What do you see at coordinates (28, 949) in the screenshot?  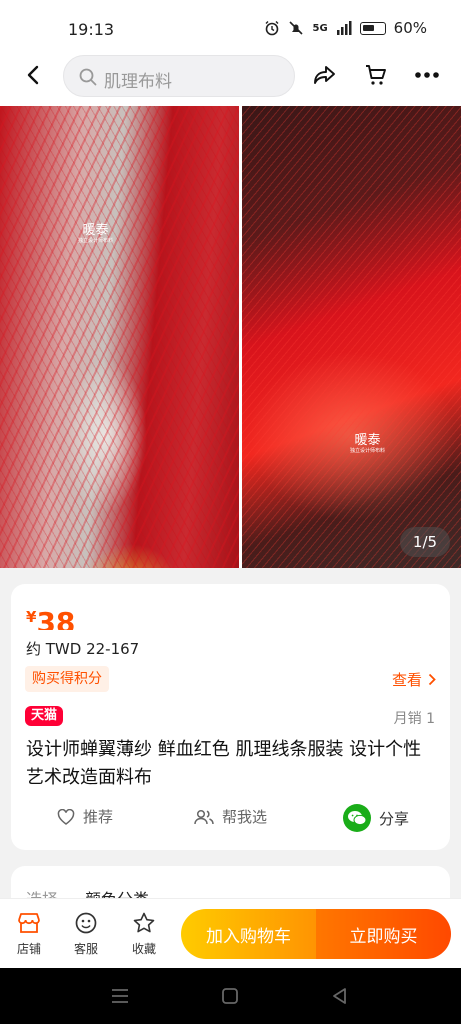 I see `store-label: 店铺` at bounding box center [28, 949].